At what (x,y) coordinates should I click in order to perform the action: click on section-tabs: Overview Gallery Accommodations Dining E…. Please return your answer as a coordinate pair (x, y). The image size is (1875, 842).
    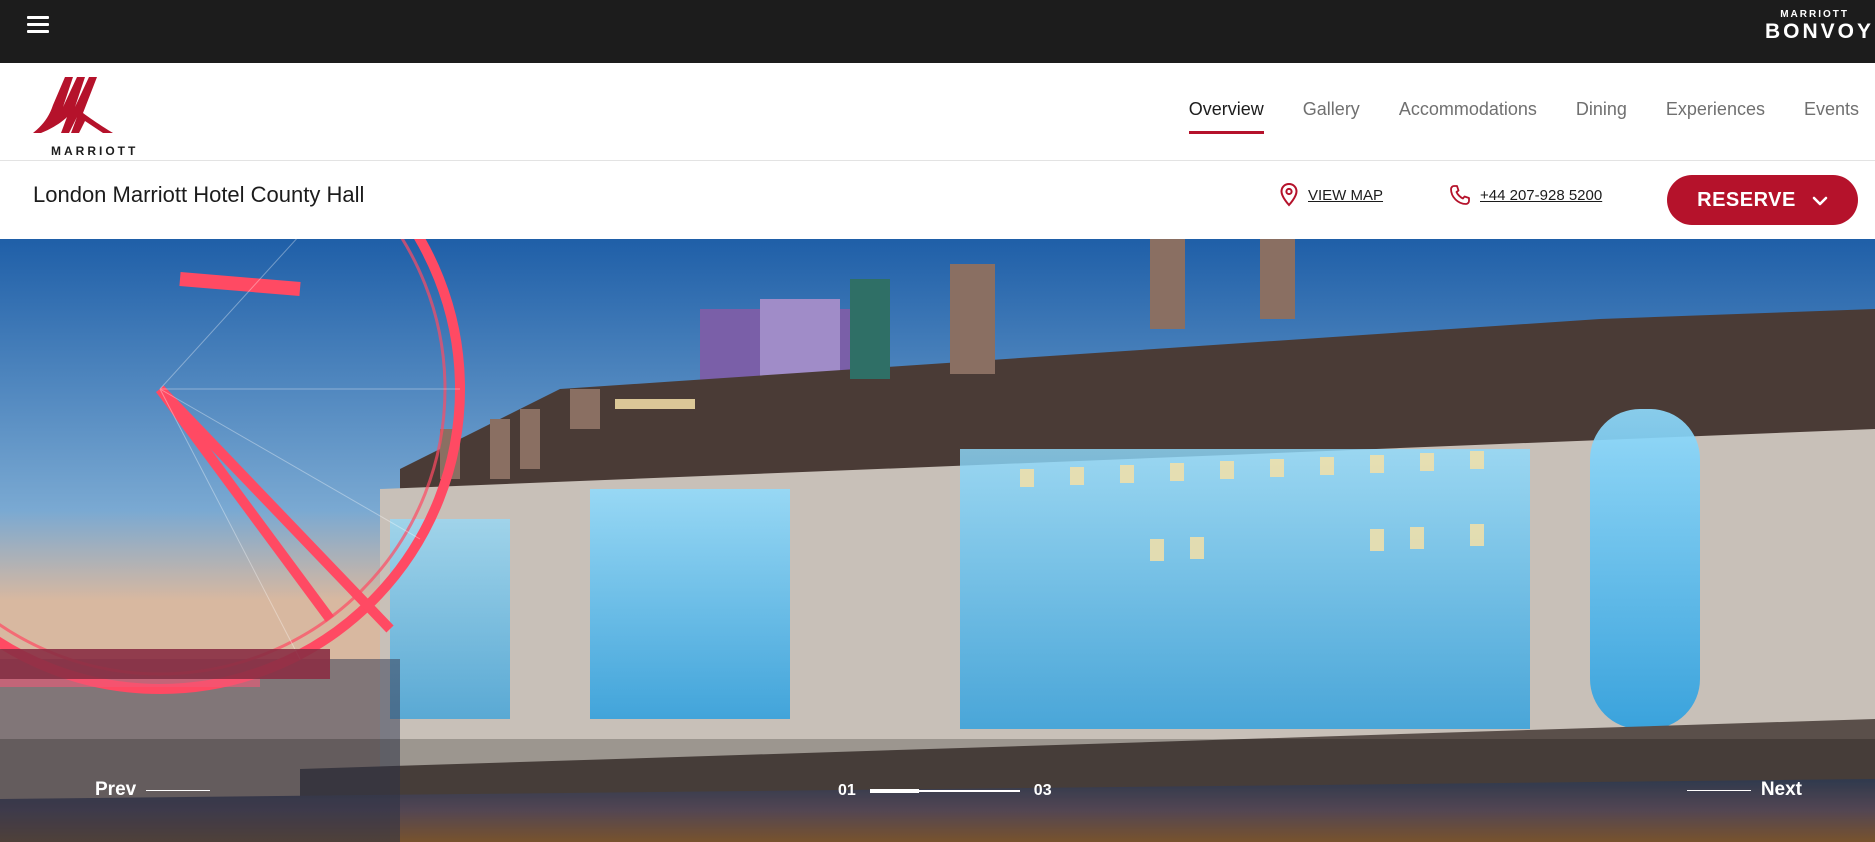
    Looking at the image, I should click on (1504, 112).